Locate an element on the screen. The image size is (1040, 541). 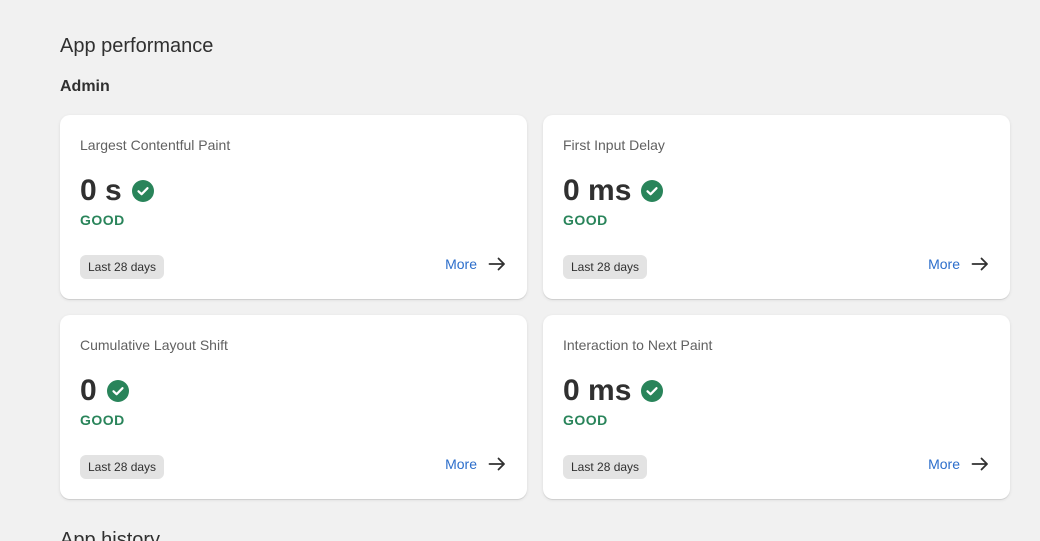
metric-value: 0 s is located at coordinates (101, 190).